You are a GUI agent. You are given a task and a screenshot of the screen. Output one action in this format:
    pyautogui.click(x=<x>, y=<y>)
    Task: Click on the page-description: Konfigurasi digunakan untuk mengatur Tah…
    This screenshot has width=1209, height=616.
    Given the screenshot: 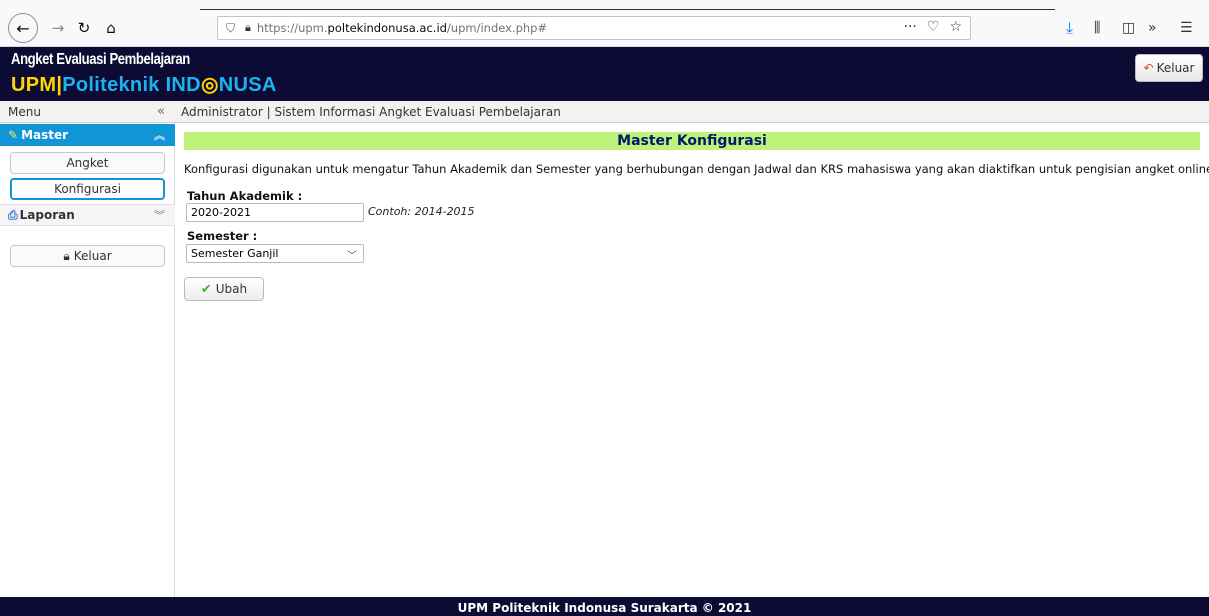 What is the action you would take?
    pyautogui.click(x=696, y=169)
    